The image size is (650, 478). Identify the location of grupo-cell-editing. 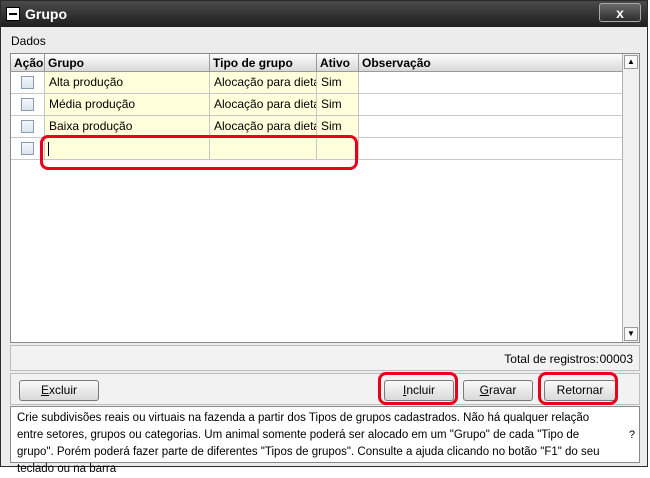
(127, 149).